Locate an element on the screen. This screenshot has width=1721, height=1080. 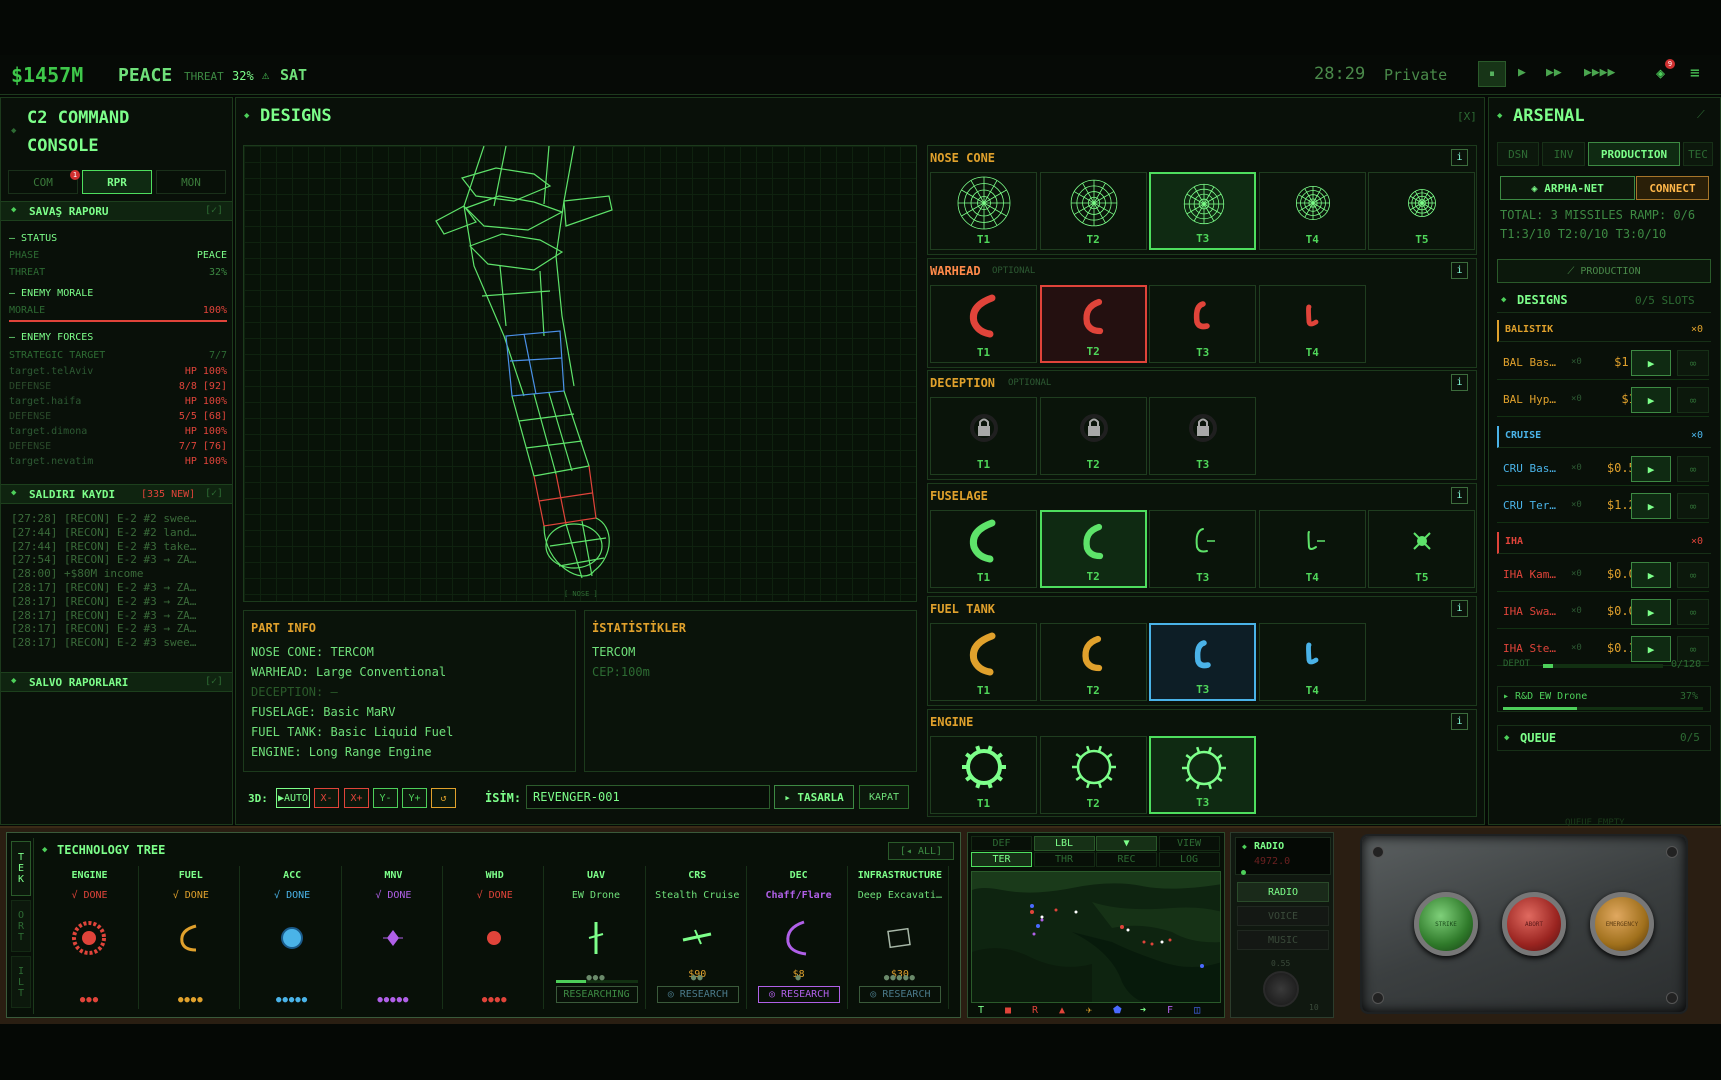
arsenal-designs-header: ◆ DESIGNS 0/5 SLOTS is located at coordinates (1604, 301).